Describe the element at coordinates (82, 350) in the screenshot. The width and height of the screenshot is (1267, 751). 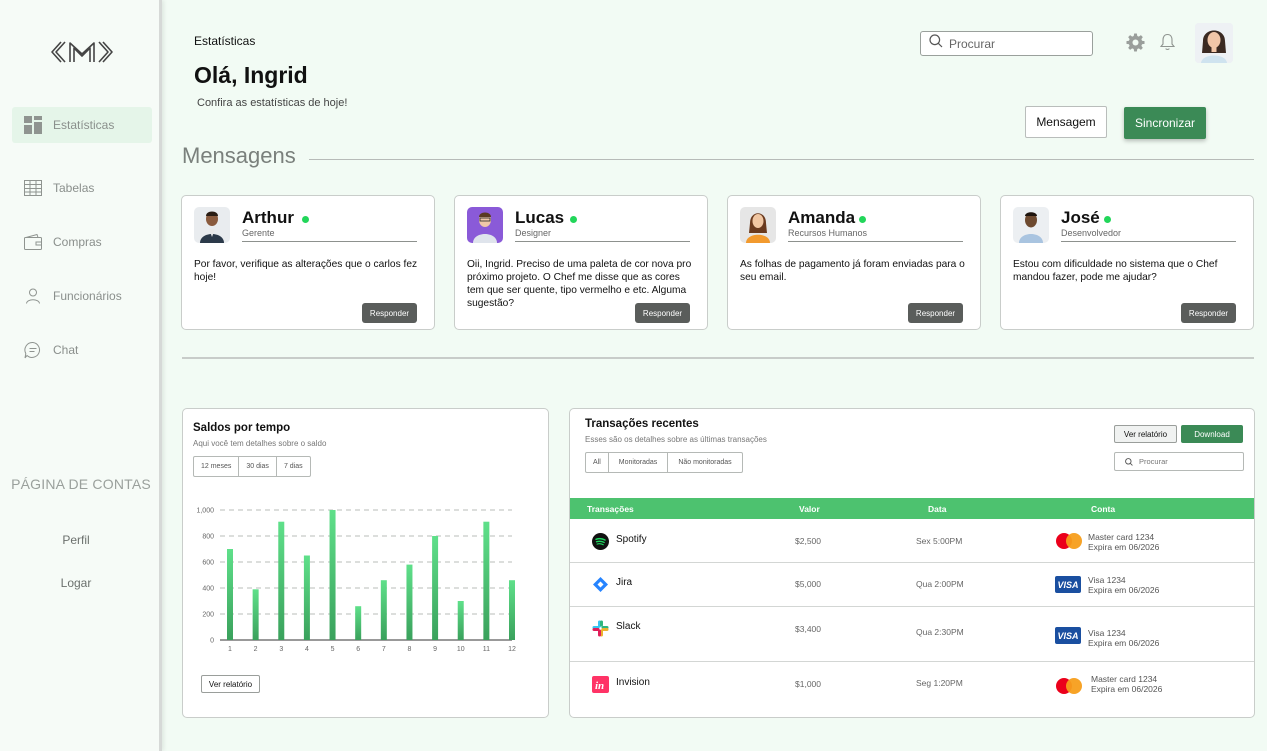
I see `sidebar-item-chat: Chat` at that location.